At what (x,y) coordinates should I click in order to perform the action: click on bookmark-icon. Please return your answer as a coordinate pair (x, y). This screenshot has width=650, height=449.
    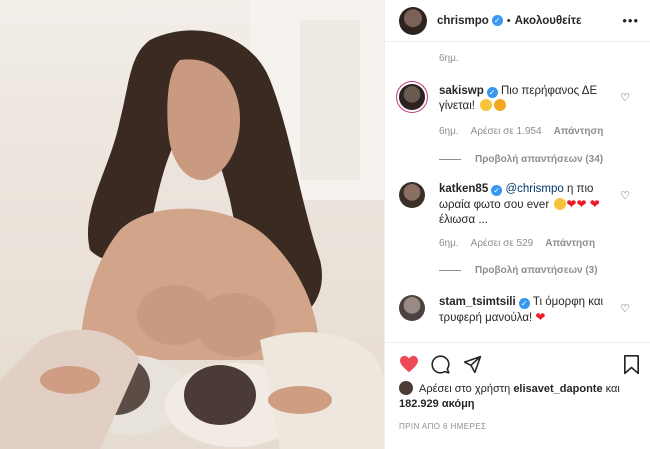
    Looking at the image, I should click on (631, 365).